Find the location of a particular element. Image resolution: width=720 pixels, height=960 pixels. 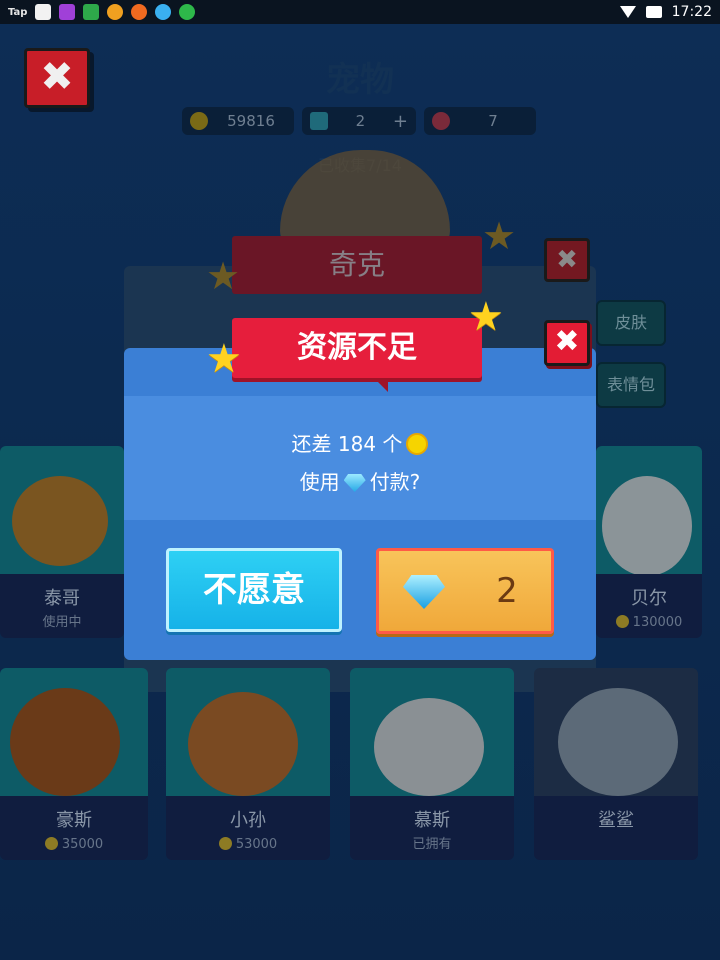

pet-name: 小孙 is located at coordinates (248, 820).